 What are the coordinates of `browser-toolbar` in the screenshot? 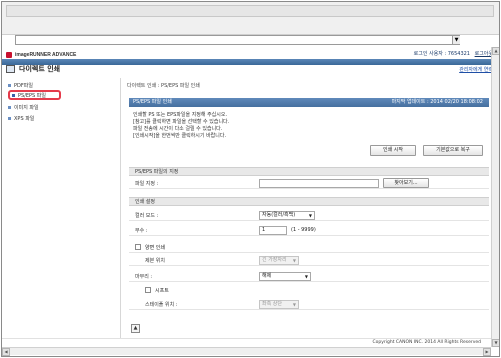 It's located at (250, 18).